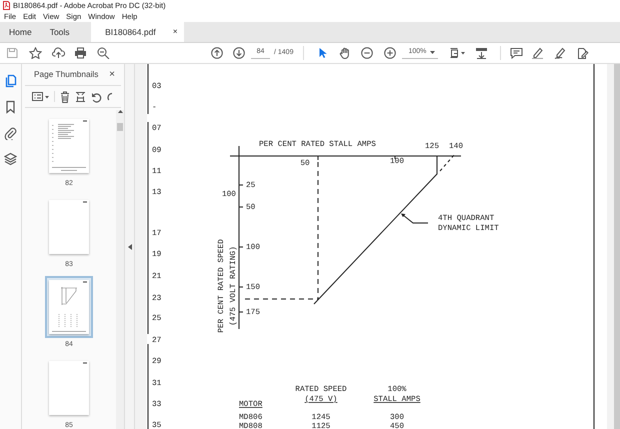 The width and height of the screenshot is (620, 429). What do you see at coordinates (69, 307) in the screenshot?
I see `page-thumbnail` at bounding box center [69, 307].